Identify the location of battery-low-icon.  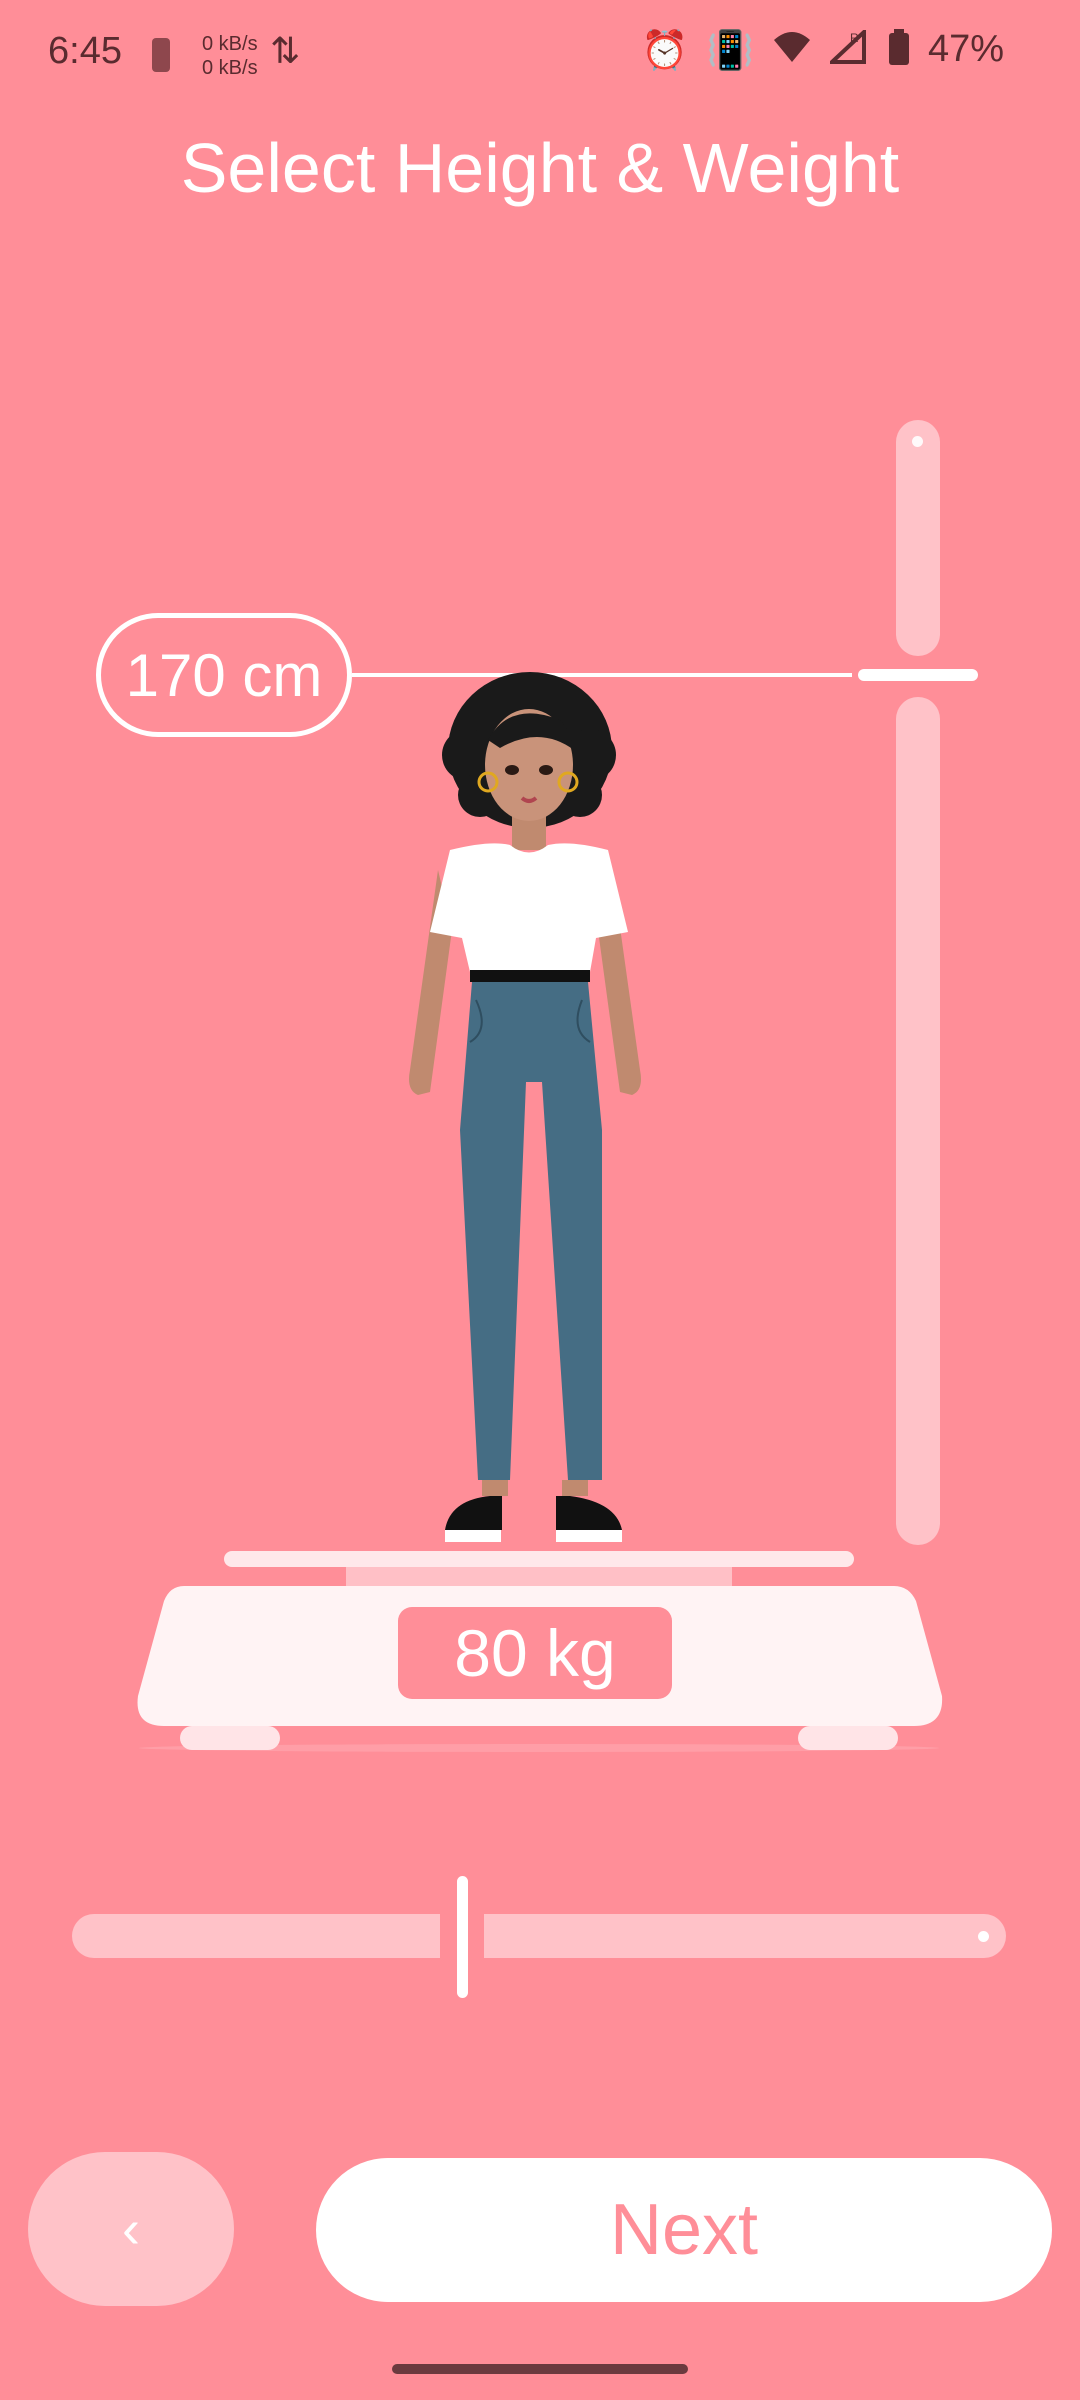
(161, 55).